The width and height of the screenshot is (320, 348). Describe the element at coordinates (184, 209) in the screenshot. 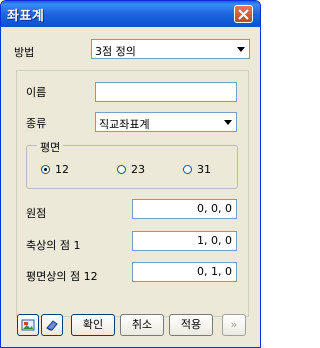

I see `origin-input: 0, 0, 0` at that location.